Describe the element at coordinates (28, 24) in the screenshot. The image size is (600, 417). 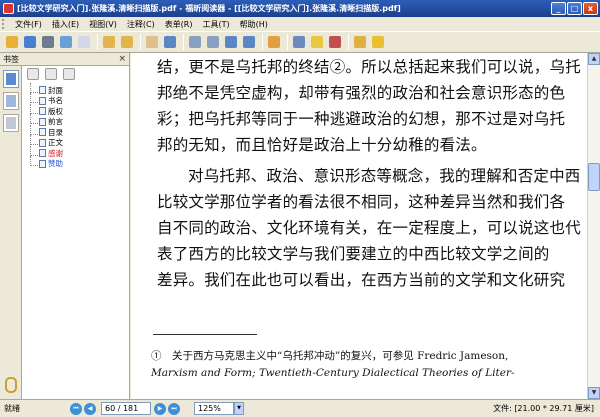
I see `menu-file: 文件(F)` at that location.